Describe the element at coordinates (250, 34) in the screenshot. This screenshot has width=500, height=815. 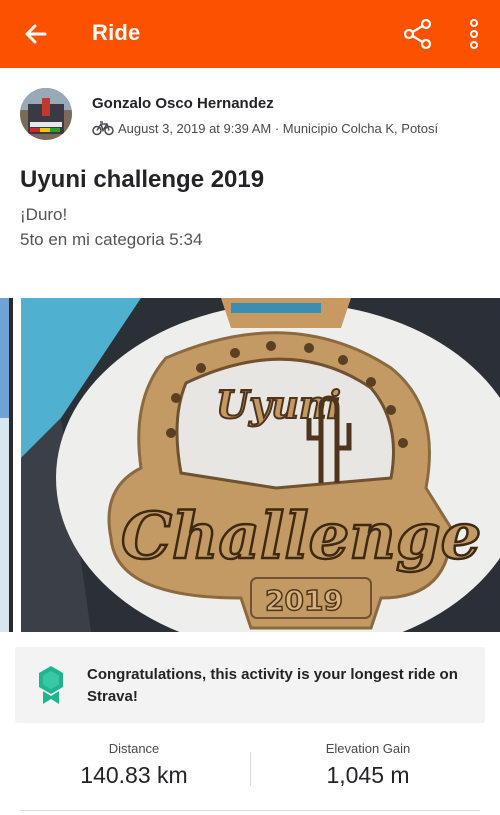
I see `app-bar: Ride` at that location.